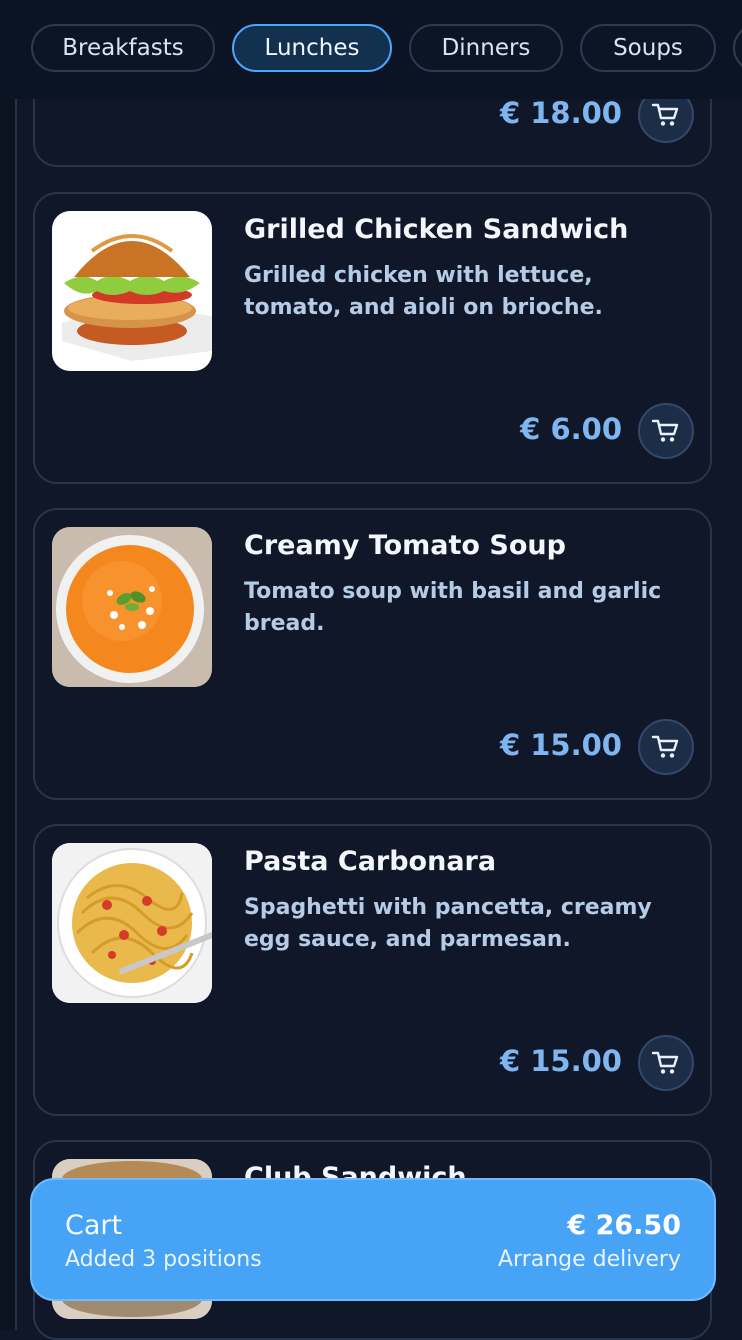 The image size is (742, 1340). Describe the element at coordinates (132, 923) in the screenshot. I see `pasta-image` at that location.